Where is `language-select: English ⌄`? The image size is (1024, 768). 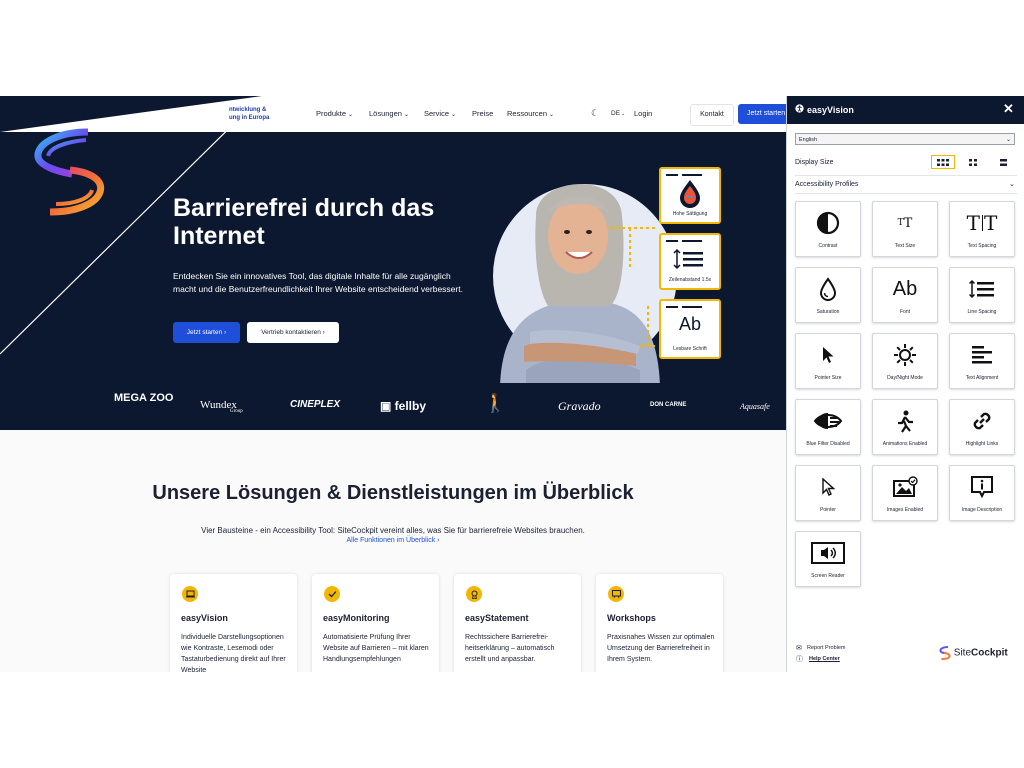 language-select: English ⌄ is located at coordinates (905, 139).